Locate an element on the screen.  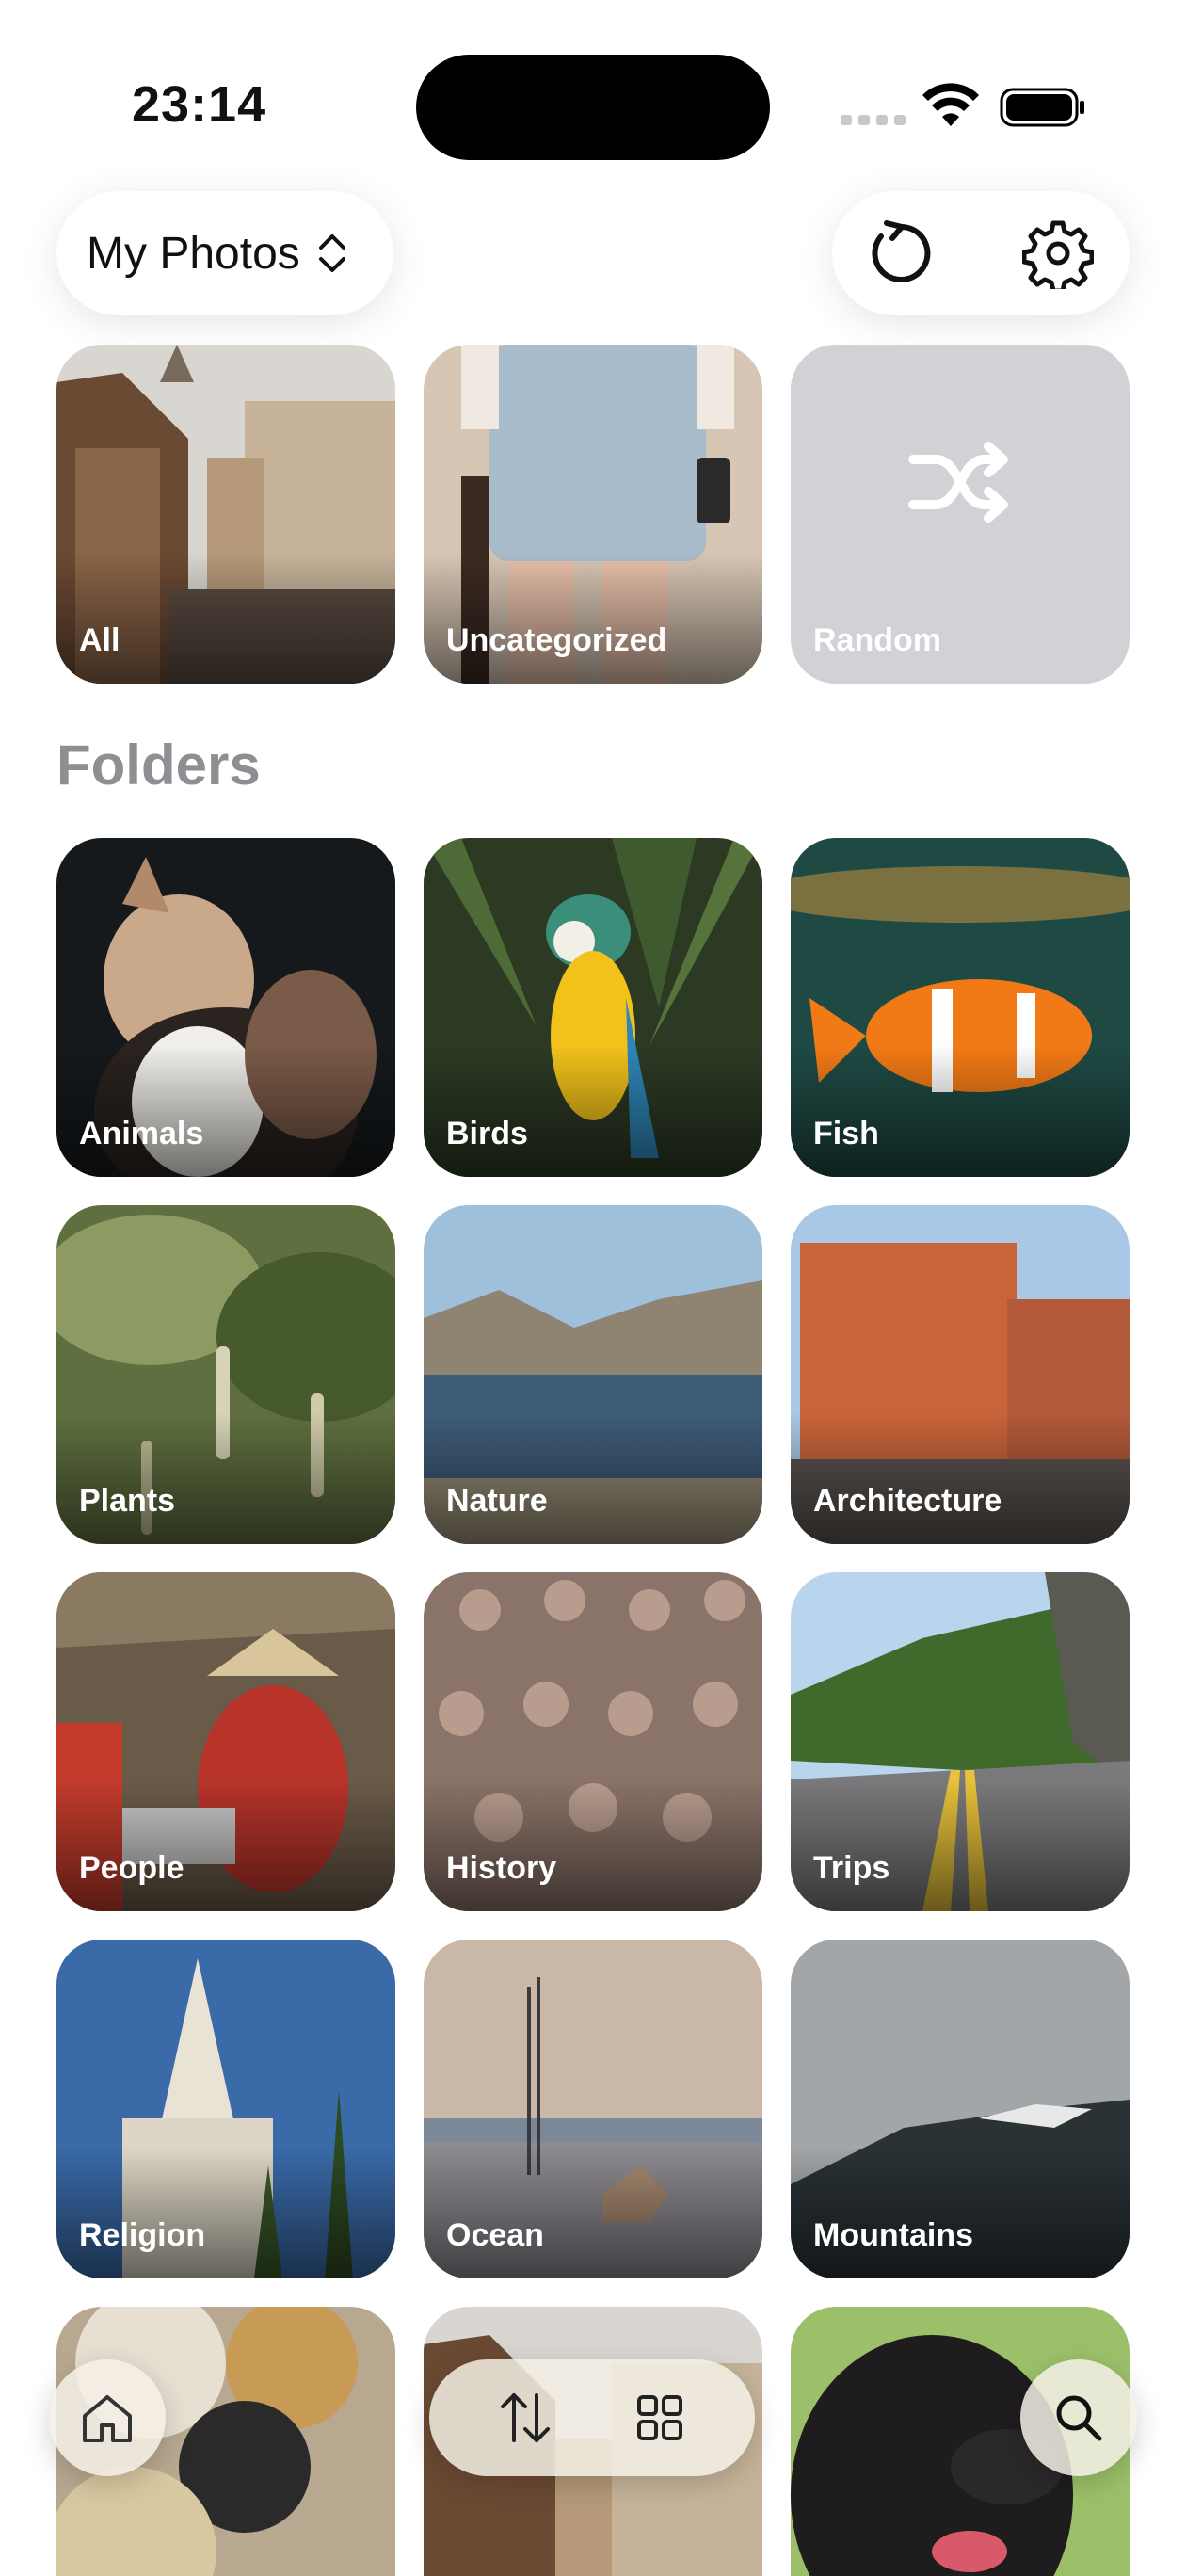
home-button is located at coordinates (107, 2417).